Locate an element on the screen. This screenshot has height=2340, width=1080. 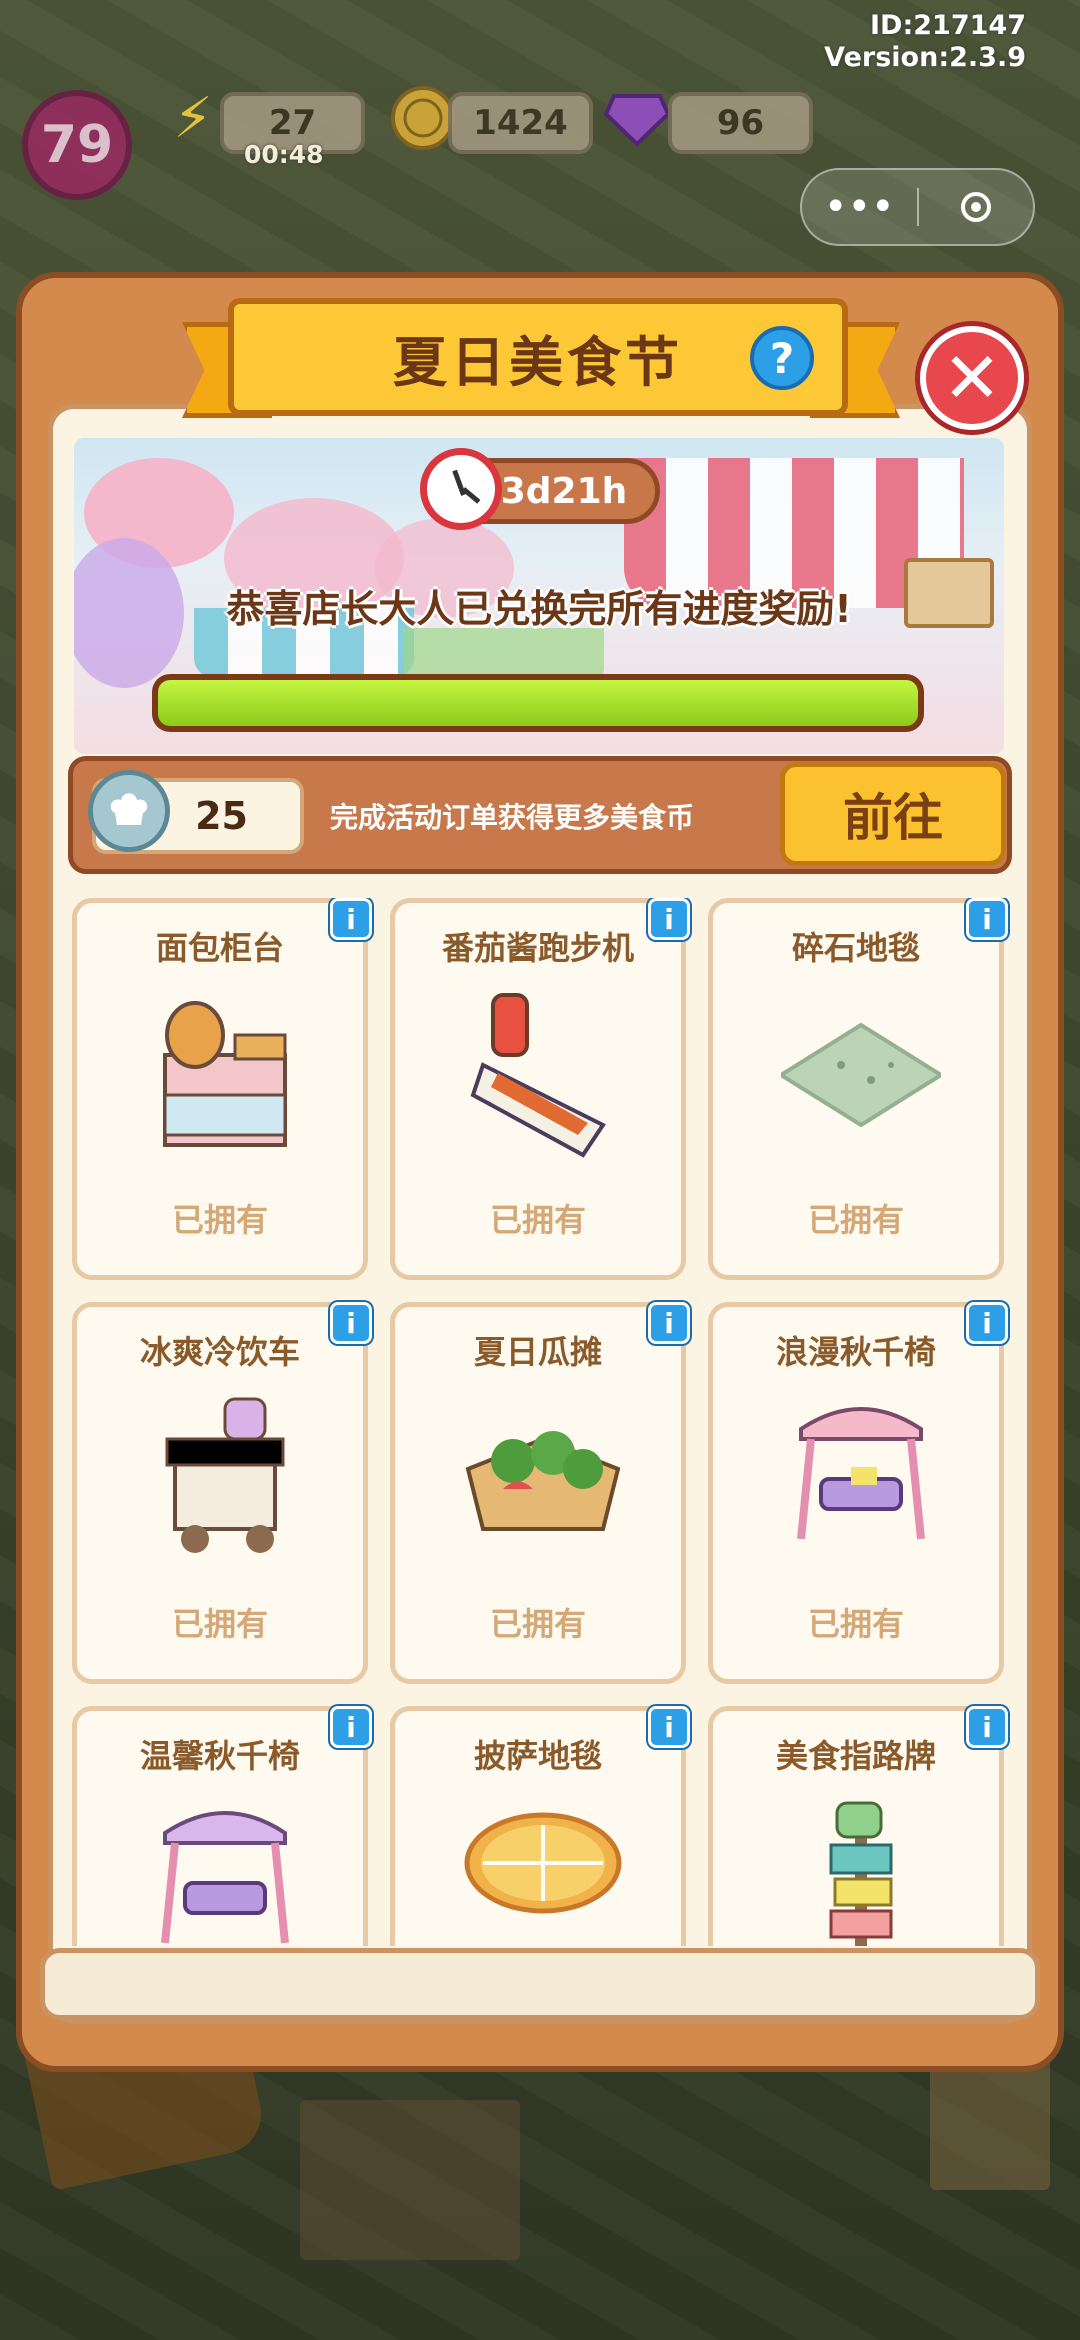
player-id: ID:217147 is located at coordinates (948, 25).